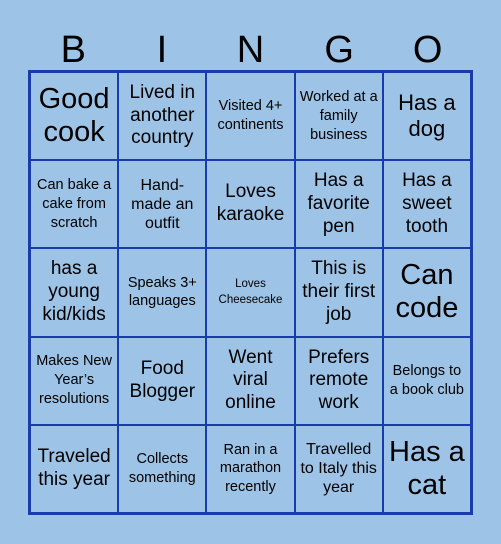 The image size is (501, 544). I want to click on bingo-cell: Ran in a marathon recently, so click(250, 468).